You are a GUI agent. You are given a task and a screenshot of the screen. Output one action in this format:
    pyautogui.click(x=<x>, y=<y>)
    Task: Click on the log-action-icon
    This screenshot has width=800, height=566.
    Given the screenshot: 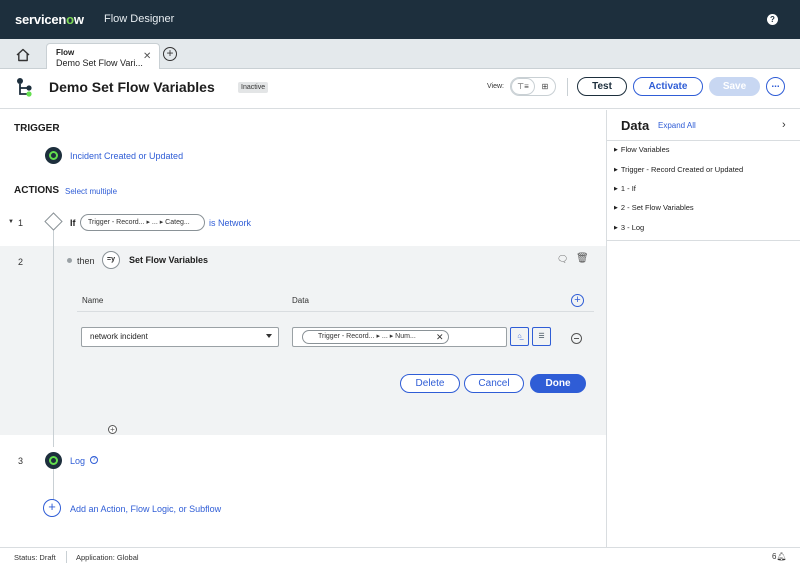 What is the action you would take?
    pyautogui.click(x=53, y=460)
    